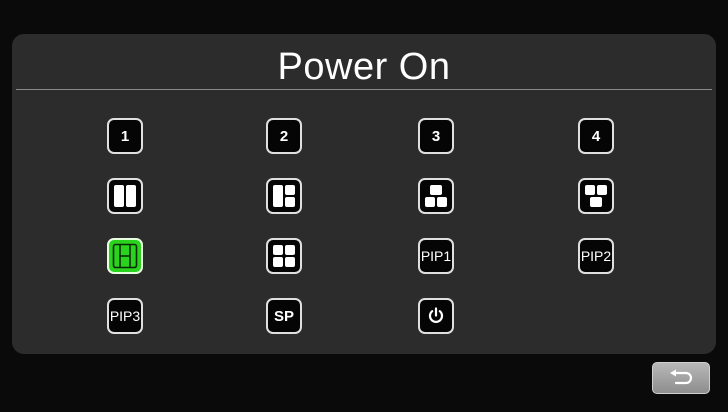 The width and height of the screenshot is (728, 412). I want to click on split-2-icon, so click(125, 196).